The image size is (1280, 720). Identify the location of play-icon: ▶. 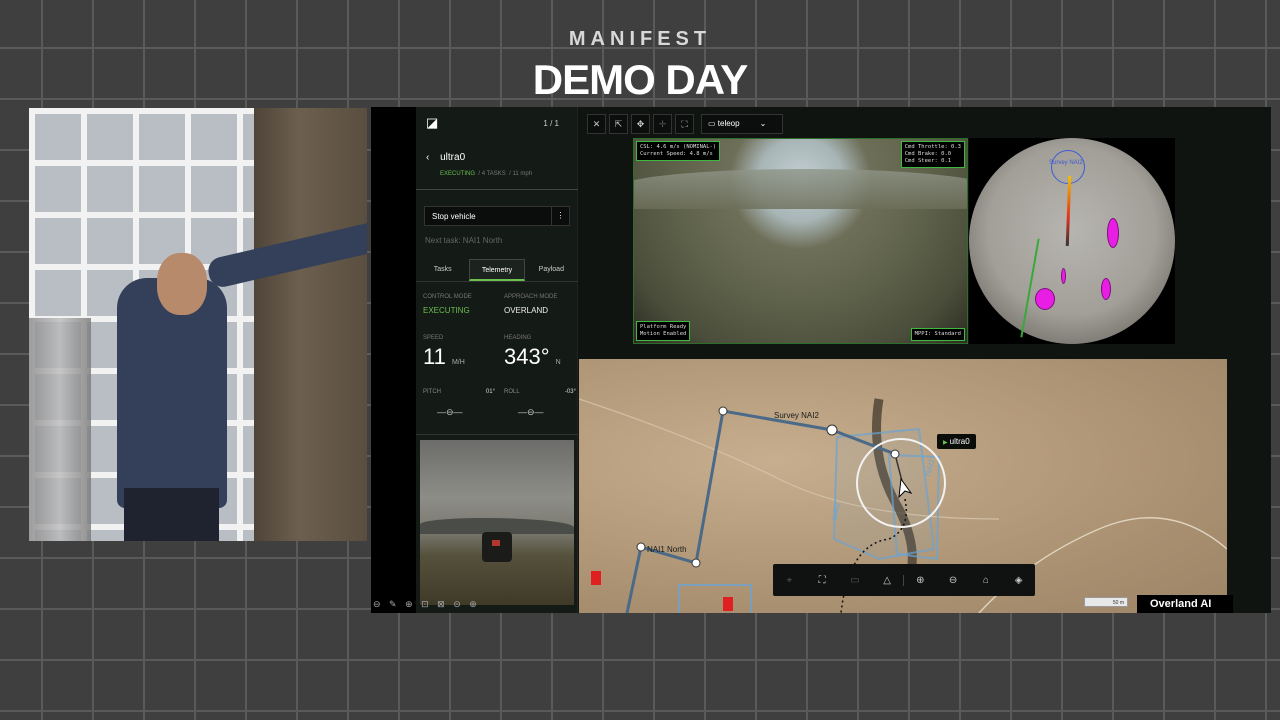
(945, 443).